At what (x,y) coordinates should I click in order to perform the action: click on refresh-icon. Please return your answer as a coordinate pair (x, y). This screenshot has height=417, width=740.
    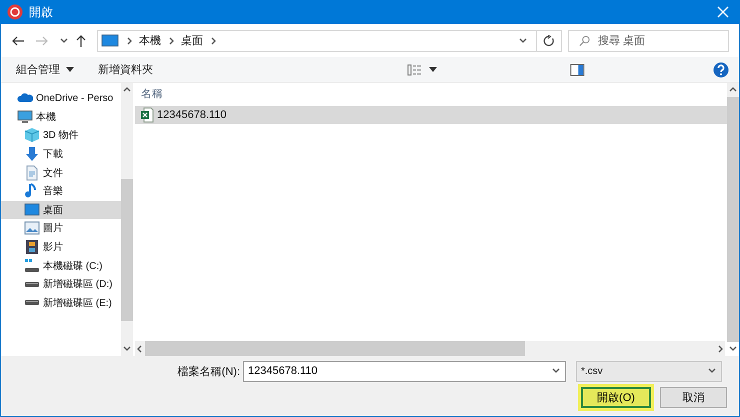
    Looking at the image, I should click on (549, 40).